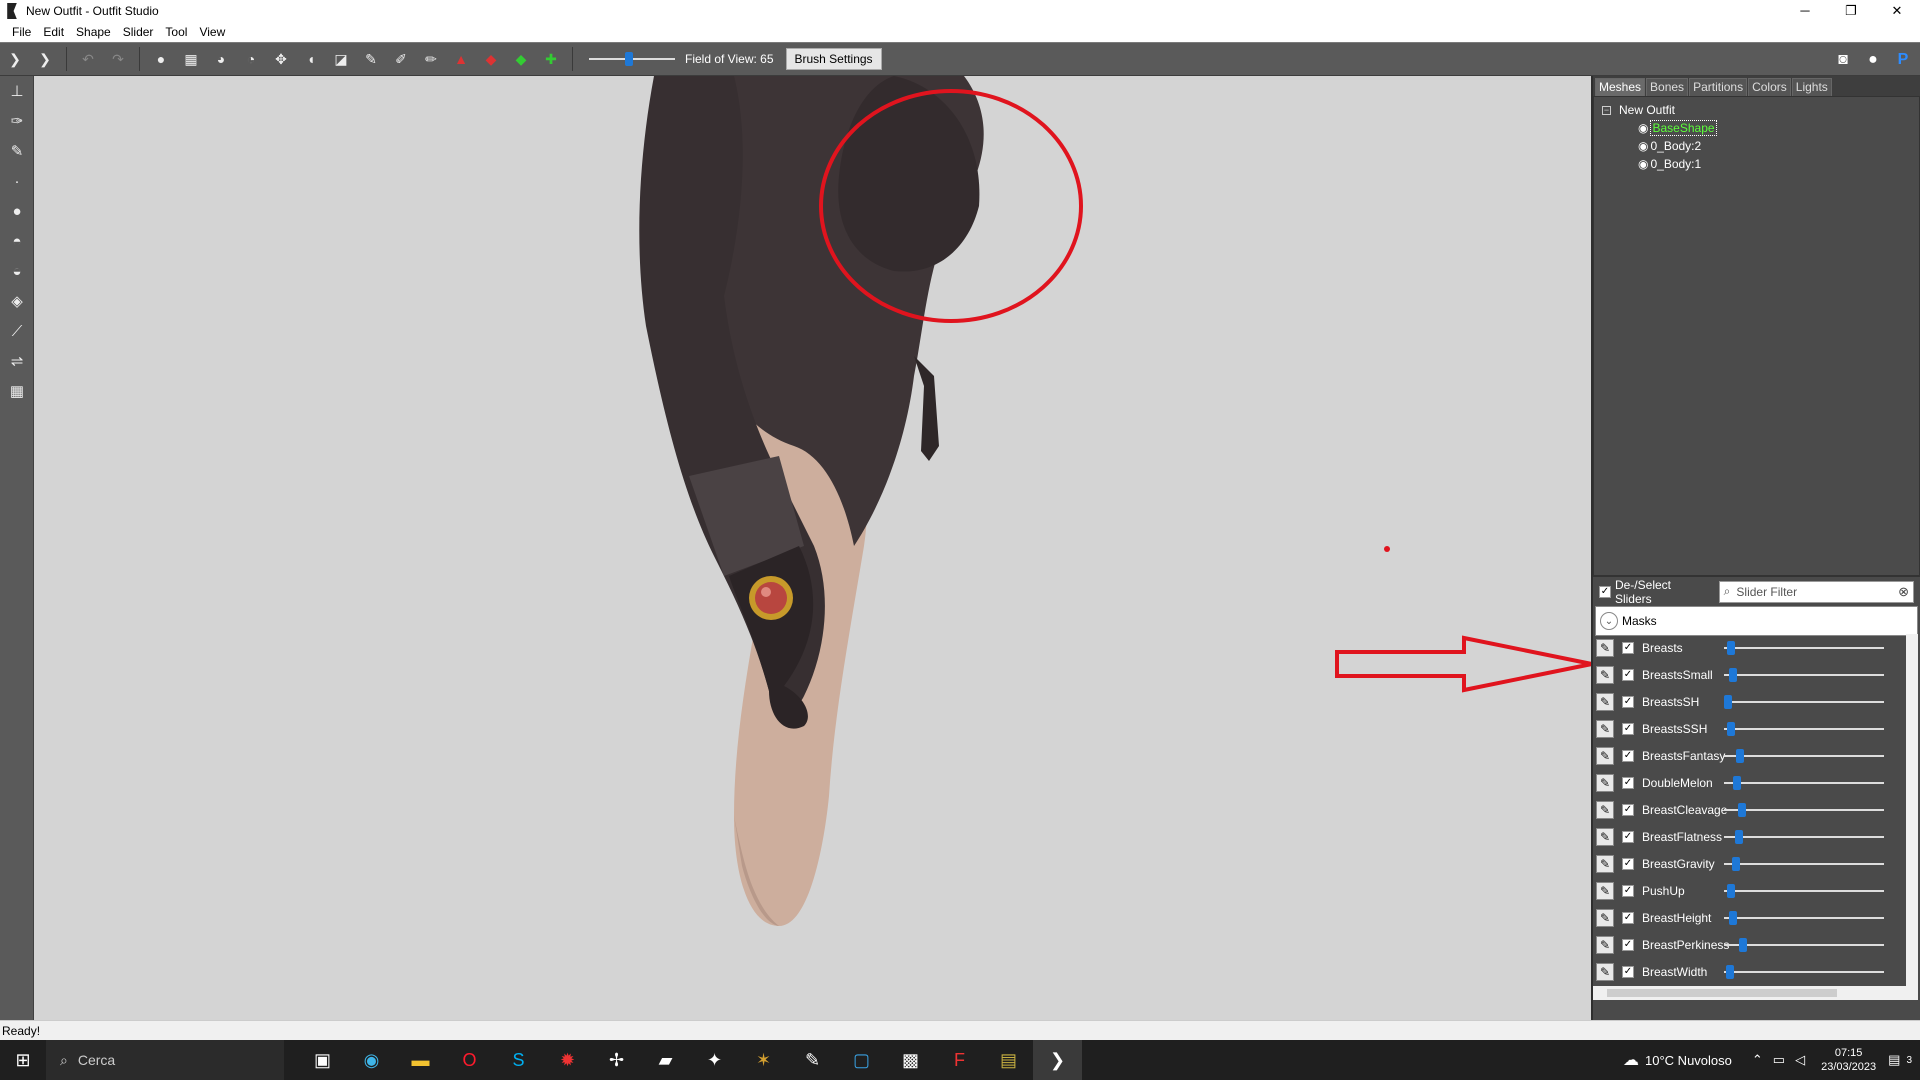 This screenshot has height=1080, width=1920. Describe the element at coordinates (23, 1060) in the screenshot. I see `windows-start-icon: ⊞` at that location.